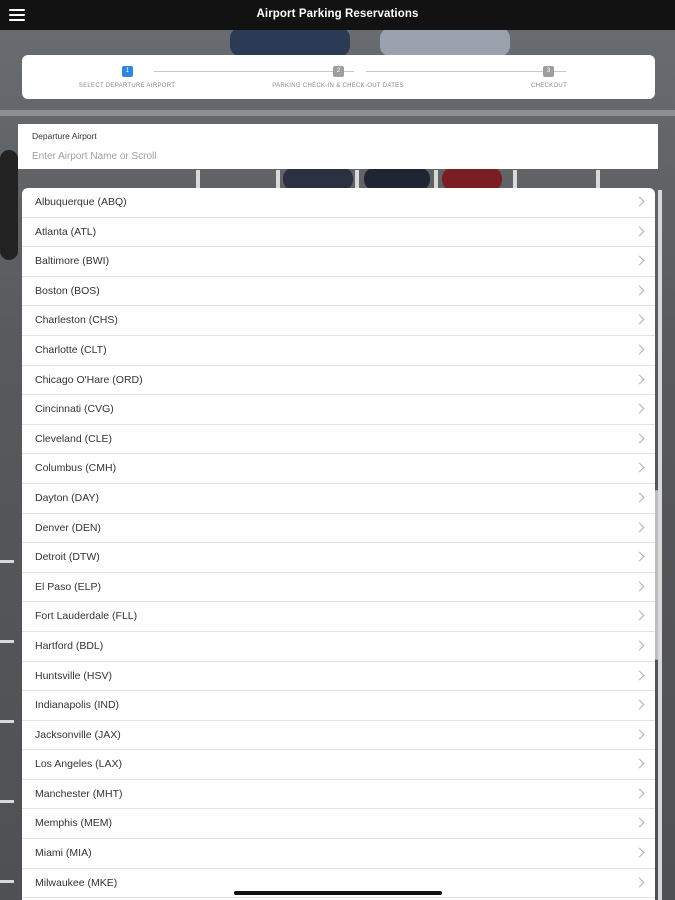  Describe the element at coordinates (74, 438) in the screenshot. I see `airport-name: Cleveland (CLE)` at that location.